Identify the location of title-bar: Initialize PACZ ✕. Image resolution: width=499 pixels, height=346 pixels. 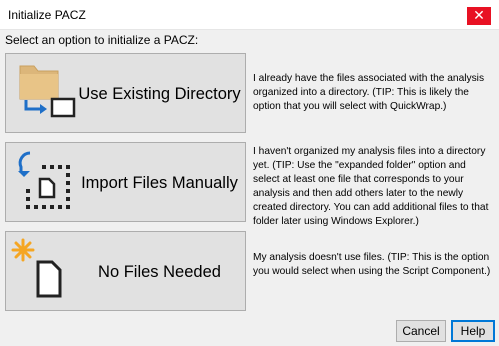
(249, 15).